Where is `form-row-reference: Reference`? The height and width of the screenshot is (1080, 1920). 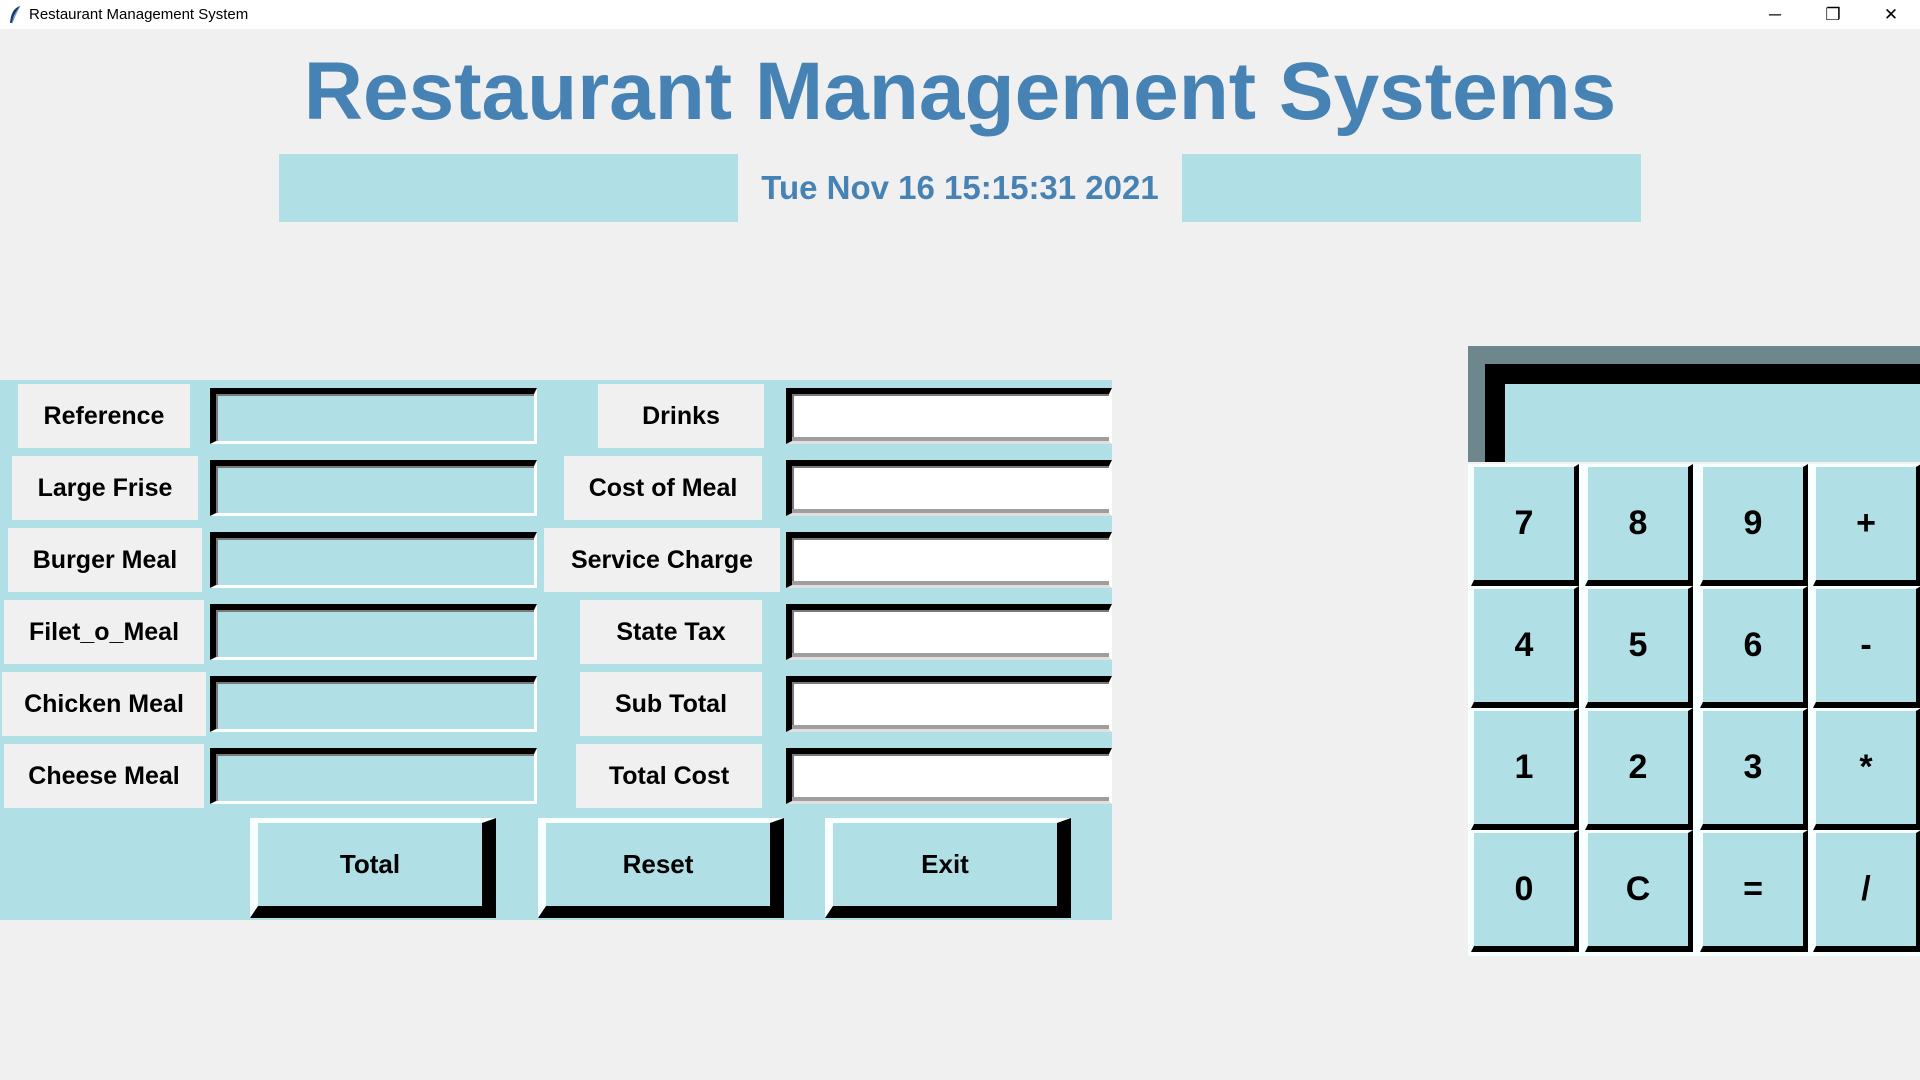 form-row-reference: Reference is located at coordinates (295, 416).